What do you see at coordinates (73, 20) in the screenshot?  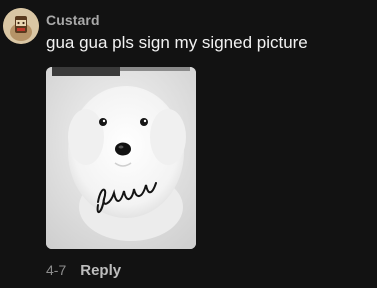 I see `username: Custard` at bounding box center [73, 20].